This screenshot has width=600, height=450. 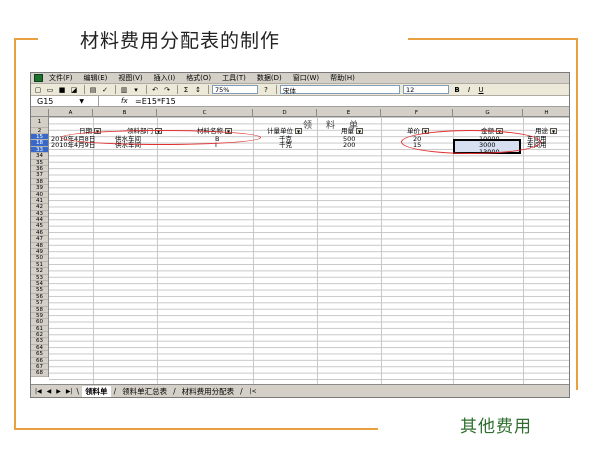 What do you see at coordinates (38, 391) in the screenshot?
I see `first-sheet-icon: |◀` at bounding box center [38, 391].